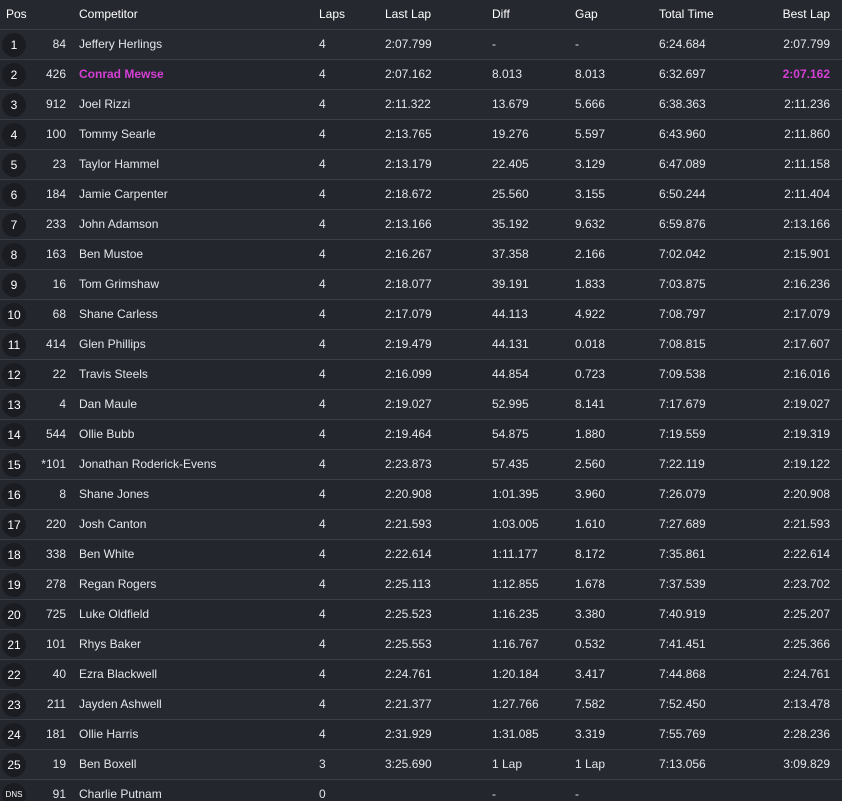 The image size is (842, 801). What do you see at coordinates (510, 344) in the screenshot?
I see `diff-value: 44.131` at bounding box center [510, 344].